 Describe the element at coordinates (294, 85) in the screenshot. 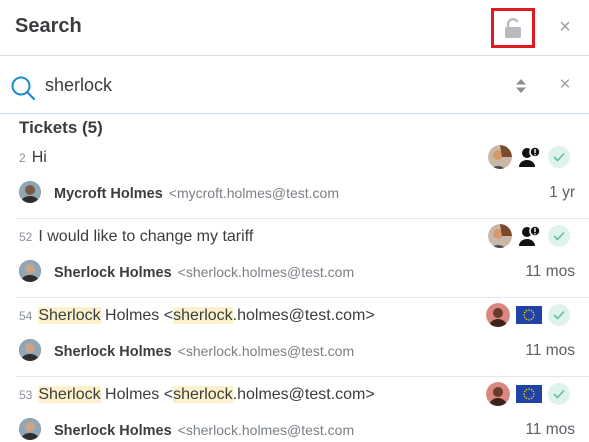

I see `search-bar: sherlock ×` at that location.